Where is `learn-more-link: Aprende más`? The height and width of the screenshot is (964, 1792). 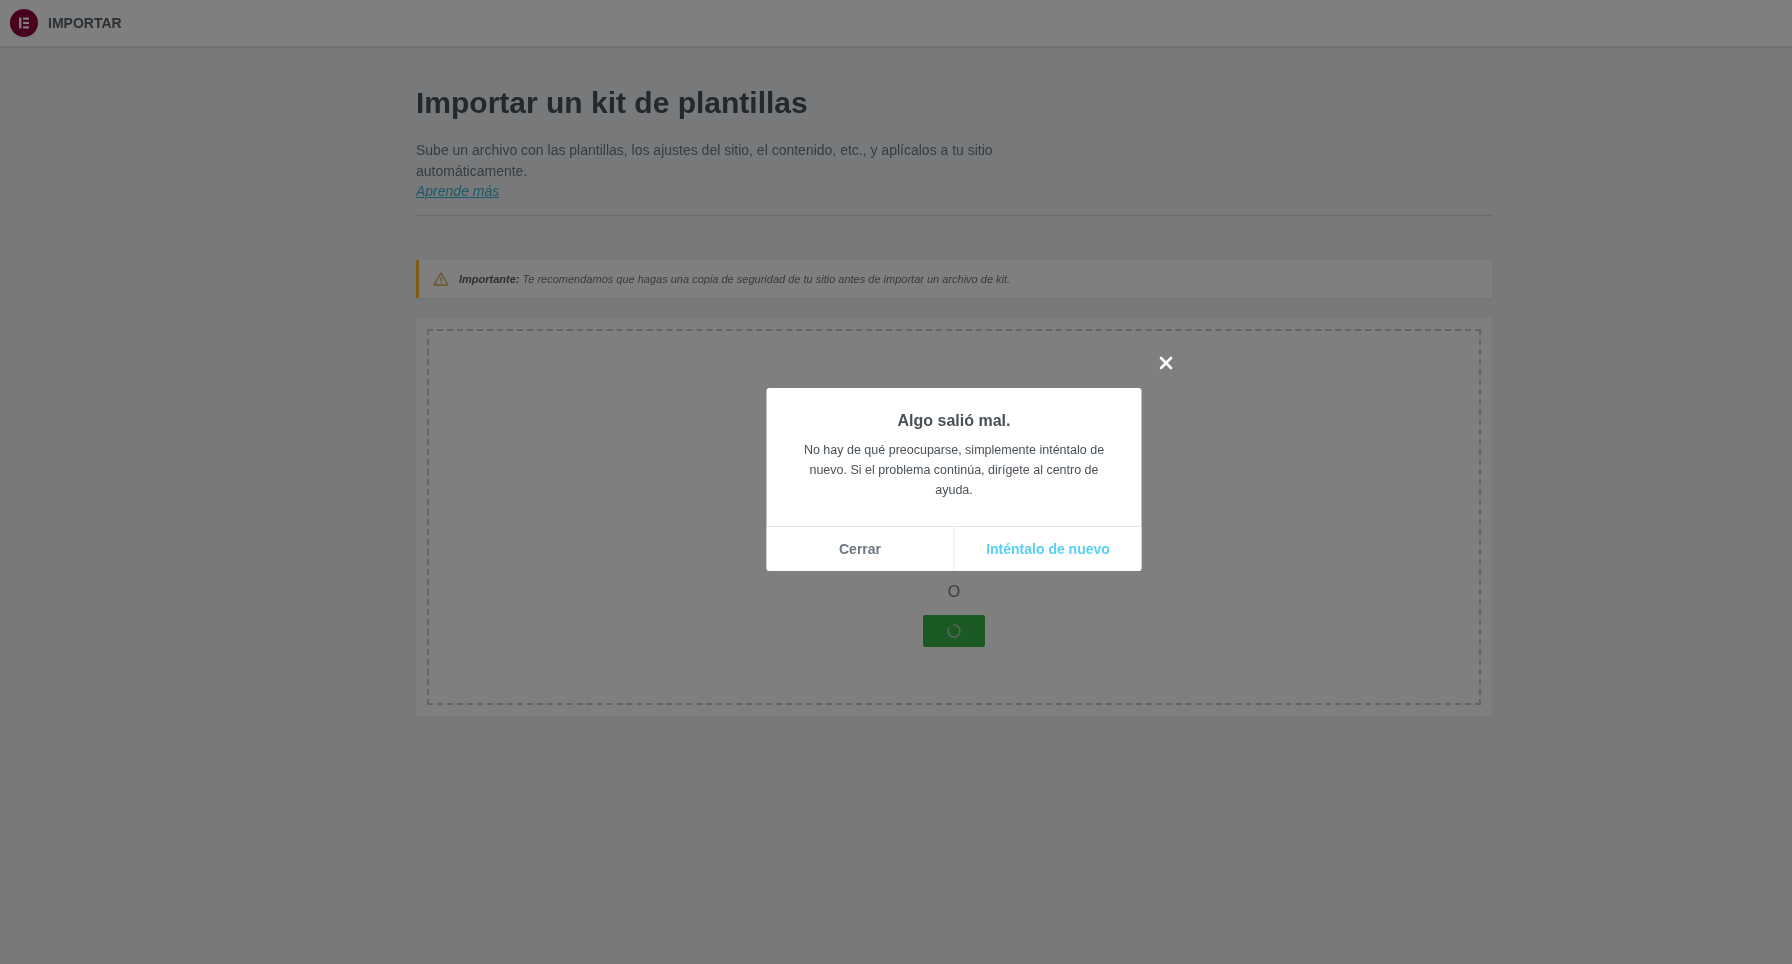
learn-more-link: Aprende más is located at coordinates (458, 191).